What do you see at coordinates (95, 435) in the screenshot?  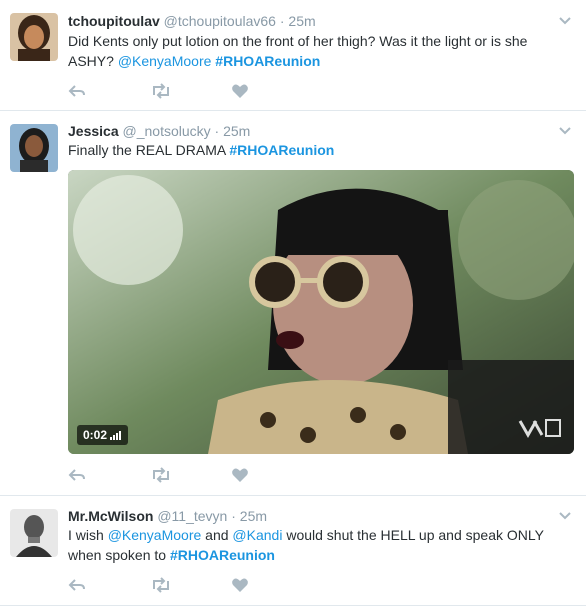 I see `duration-text: 0:02` at bounding box center [95, 435].